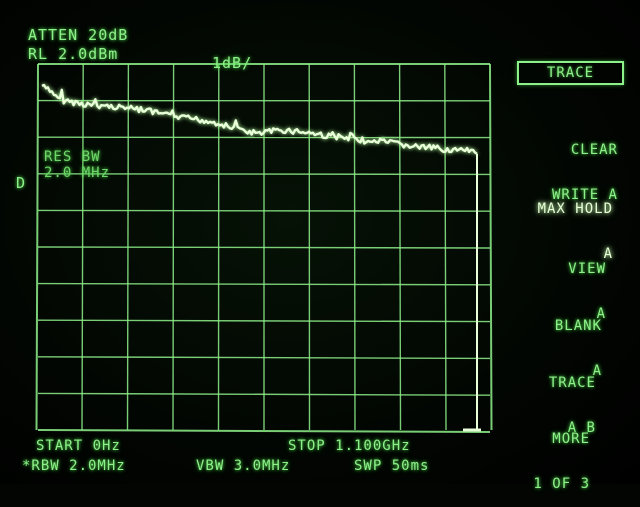  What do you see at coordinates (587, 269) in the screenshot?
I see `softkey-line1: VIEW` at bounding box center [587, 269].